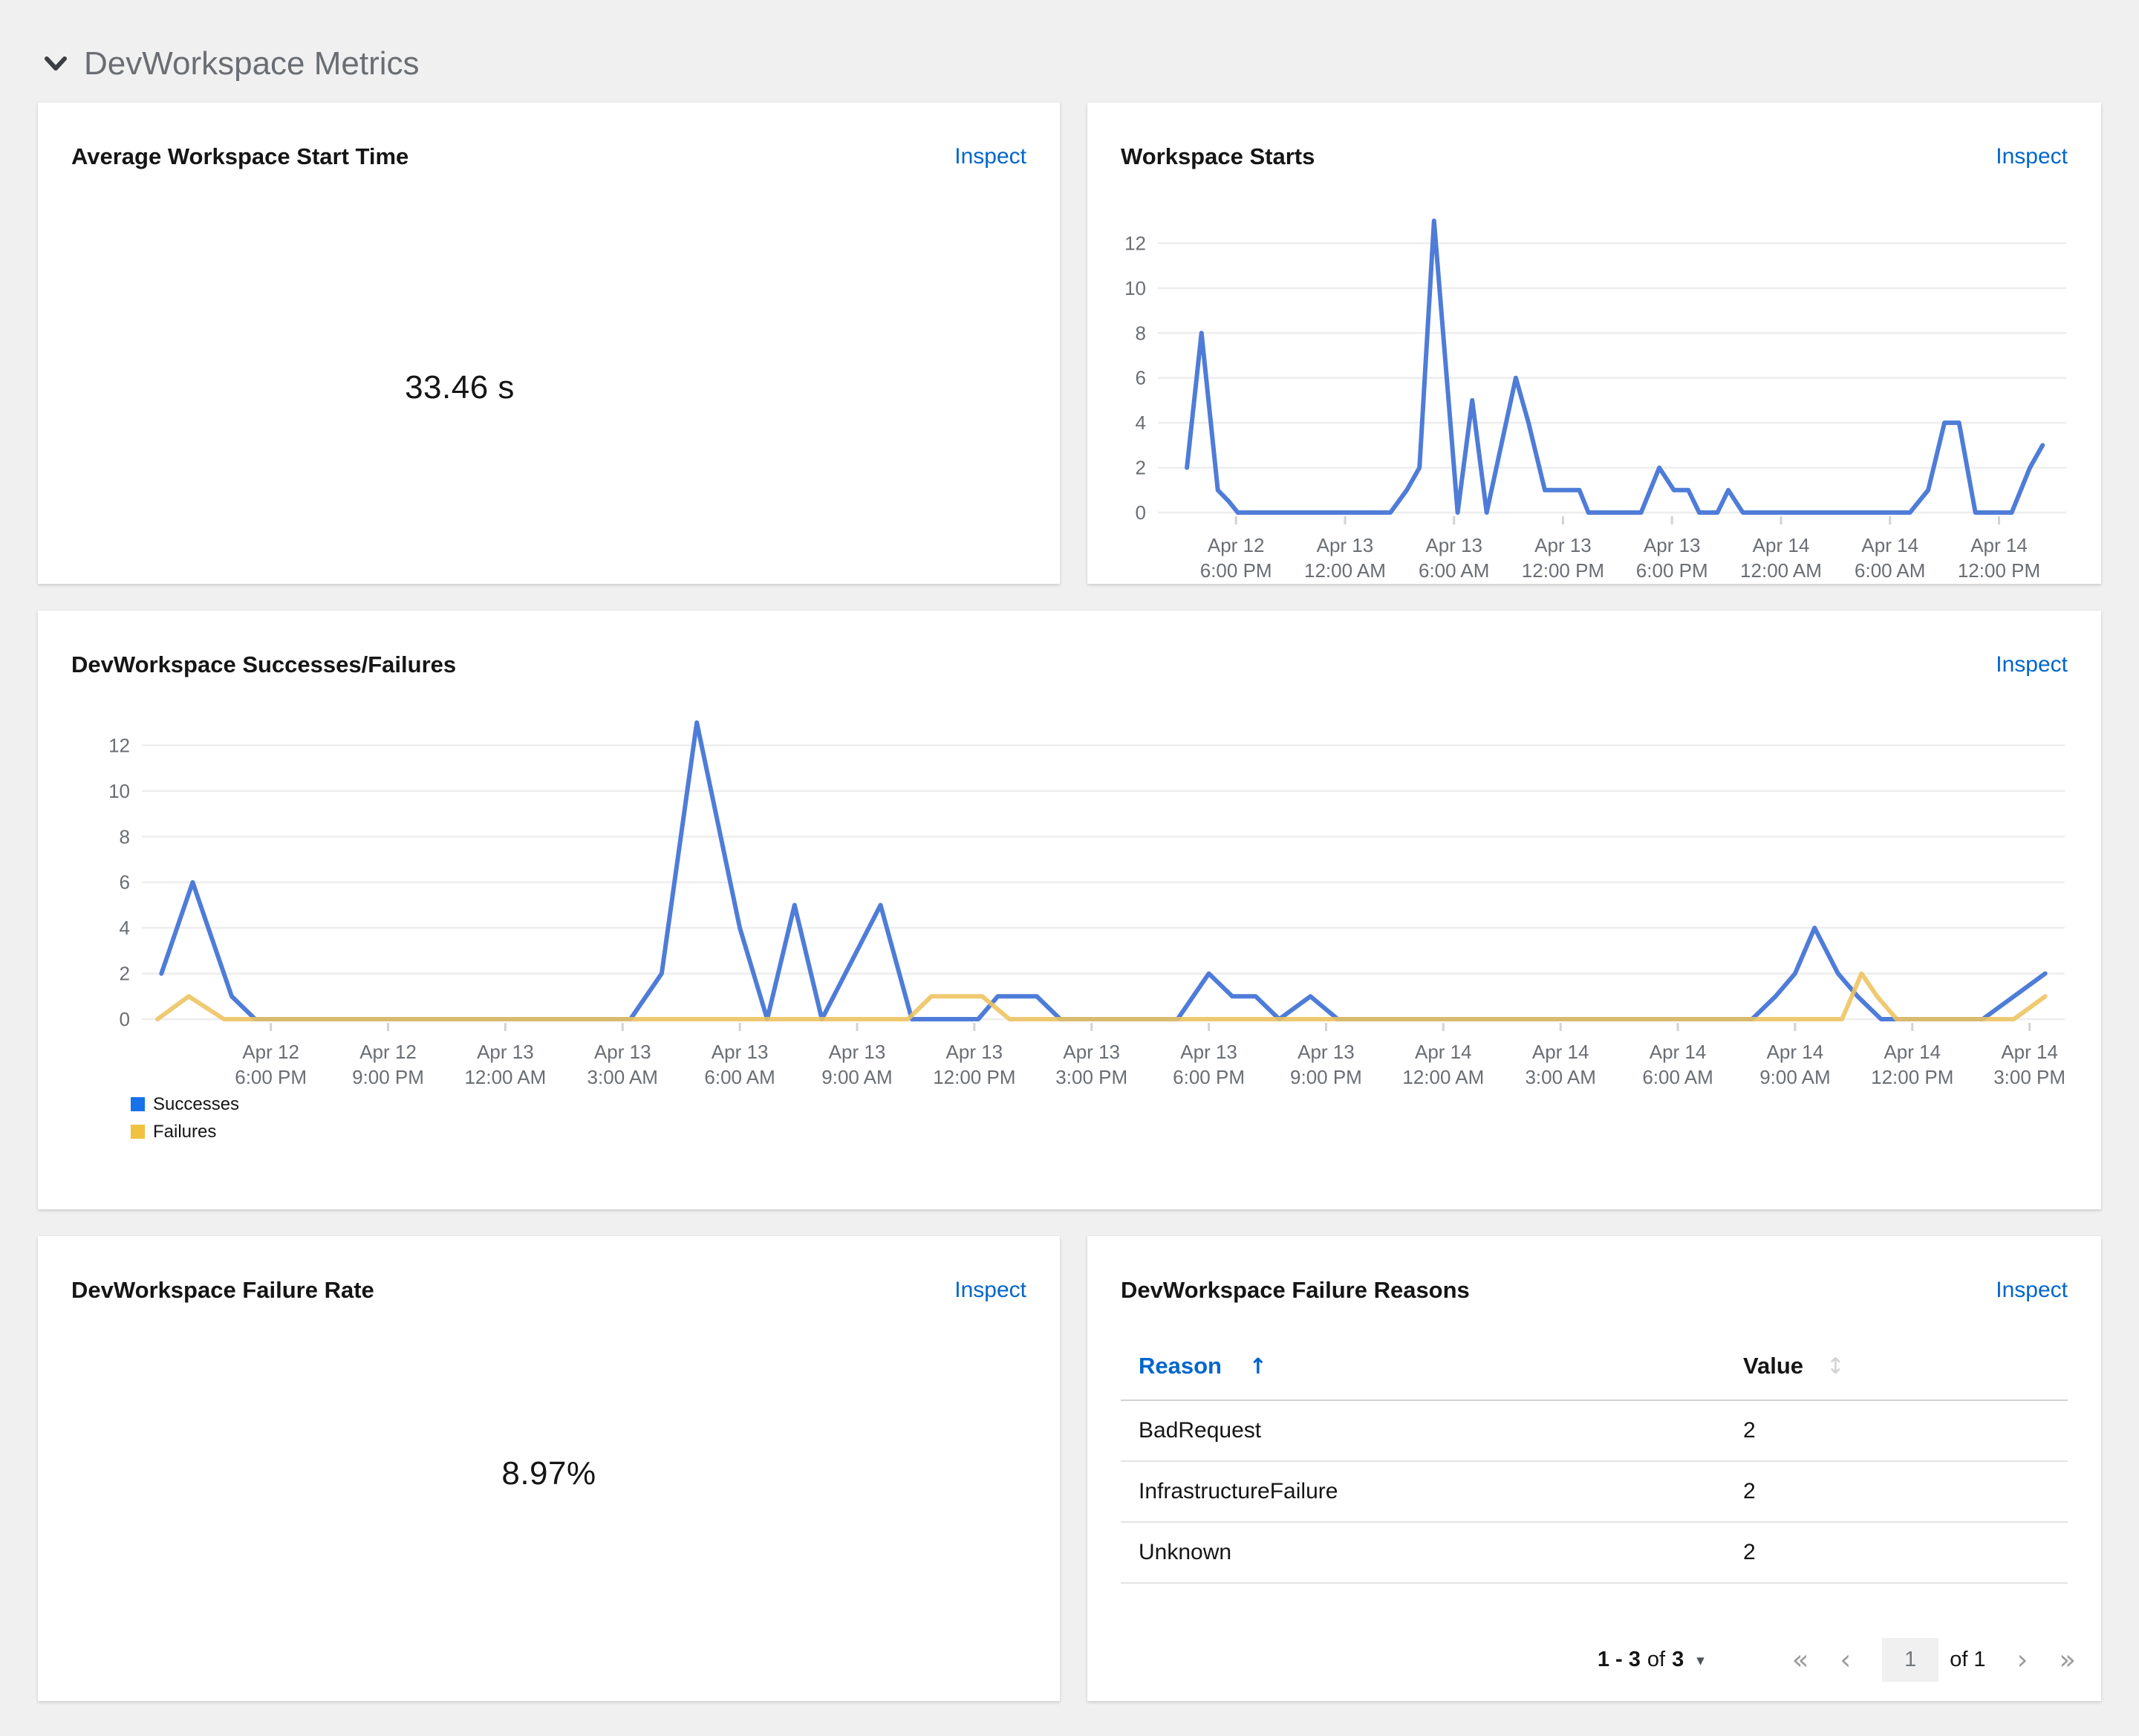  Describe the element at coordinates (1099, 1132) in the screenshot. I see `legend-item-failures: Failures` at that location.